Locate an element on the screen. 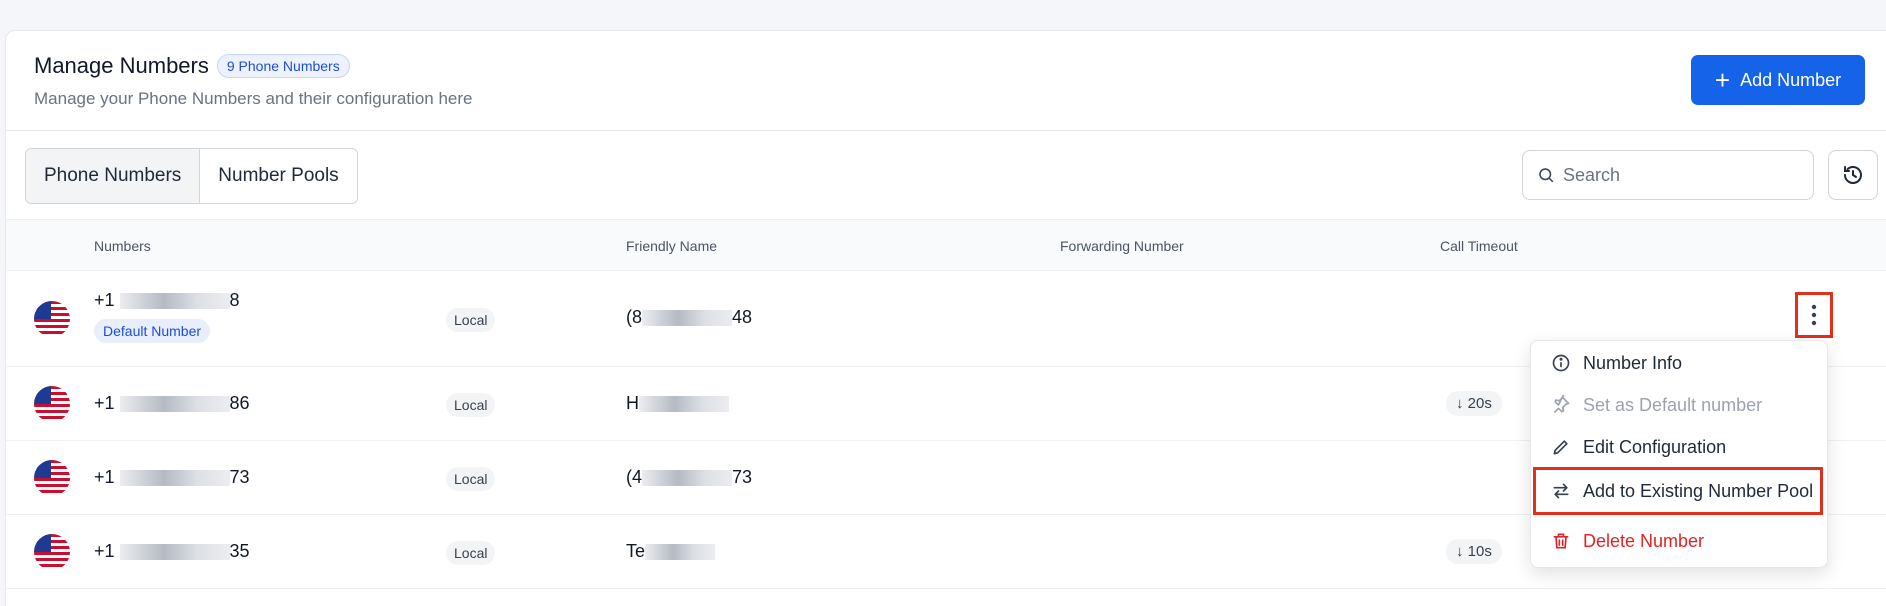  more-vertical-icon is located at coordinates (1814, 315).